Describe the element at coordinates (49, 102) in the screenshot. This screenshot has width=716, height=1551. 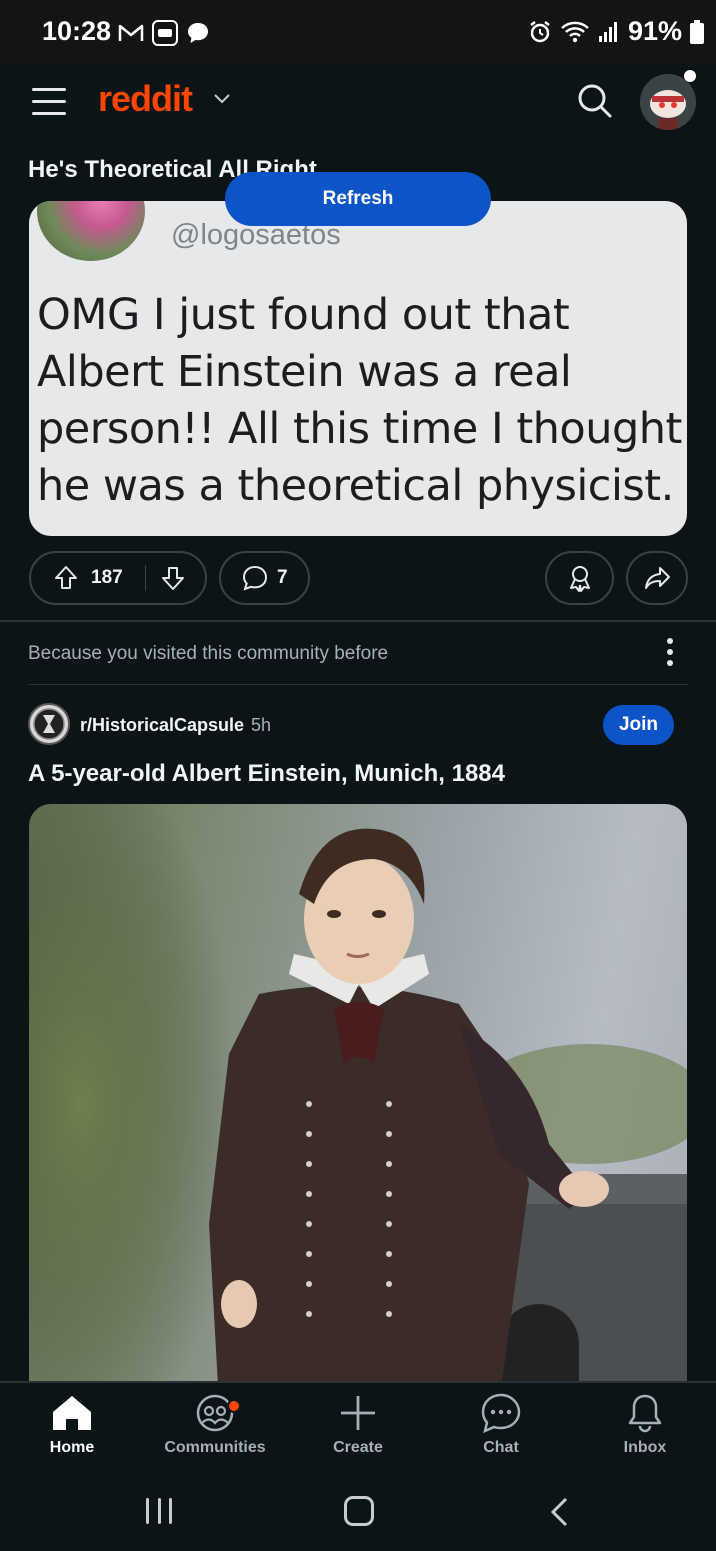
I see `menu-button` at that location.